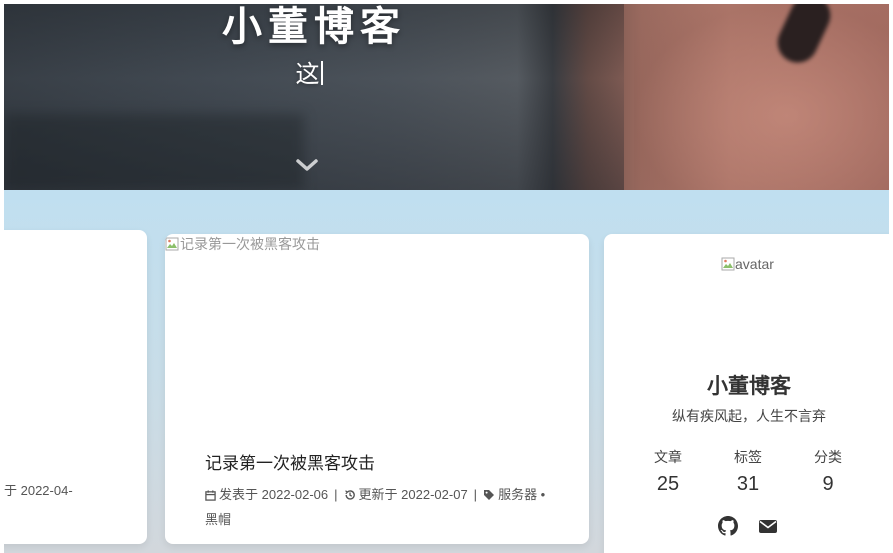 This screenshot has width=893, height=553. I want to click on post-card-partial: 于 2022-04-, so click(75, 387).